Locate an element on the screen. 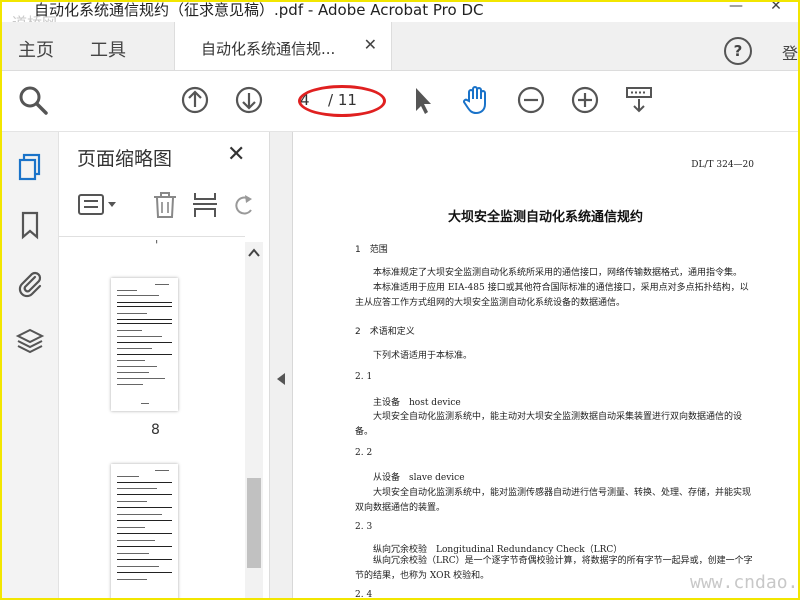 The height and width of the screenshot is (600, 800). watermark-url: www.cndao.com is located at coordinates (744, 582).